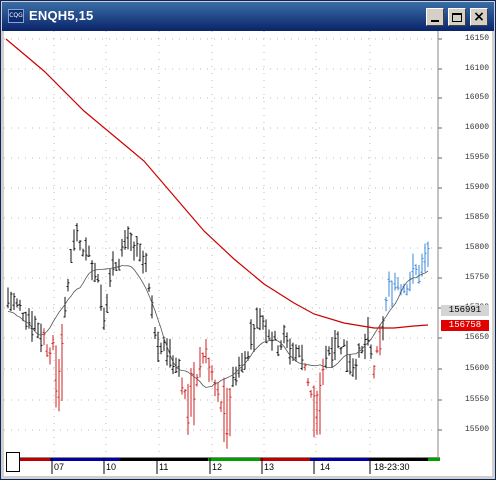  I want to click on date-label: 18-23:30, so click(392, 467).